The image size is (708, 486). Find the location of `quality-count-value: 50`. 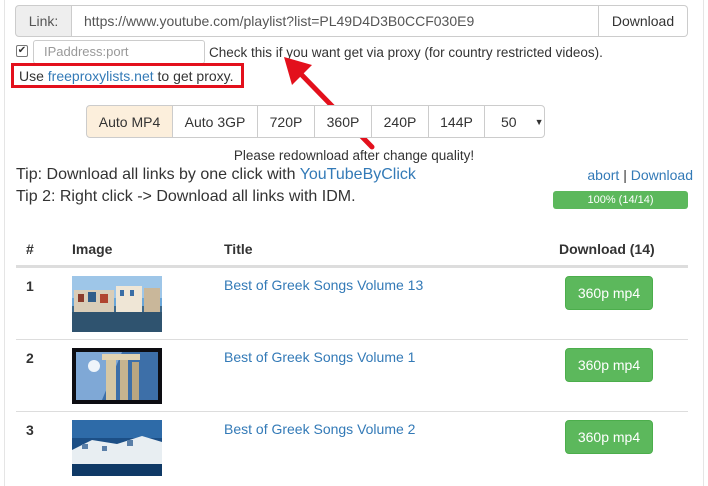

quality-count-value: 50 is located at coordinates (509, 121).